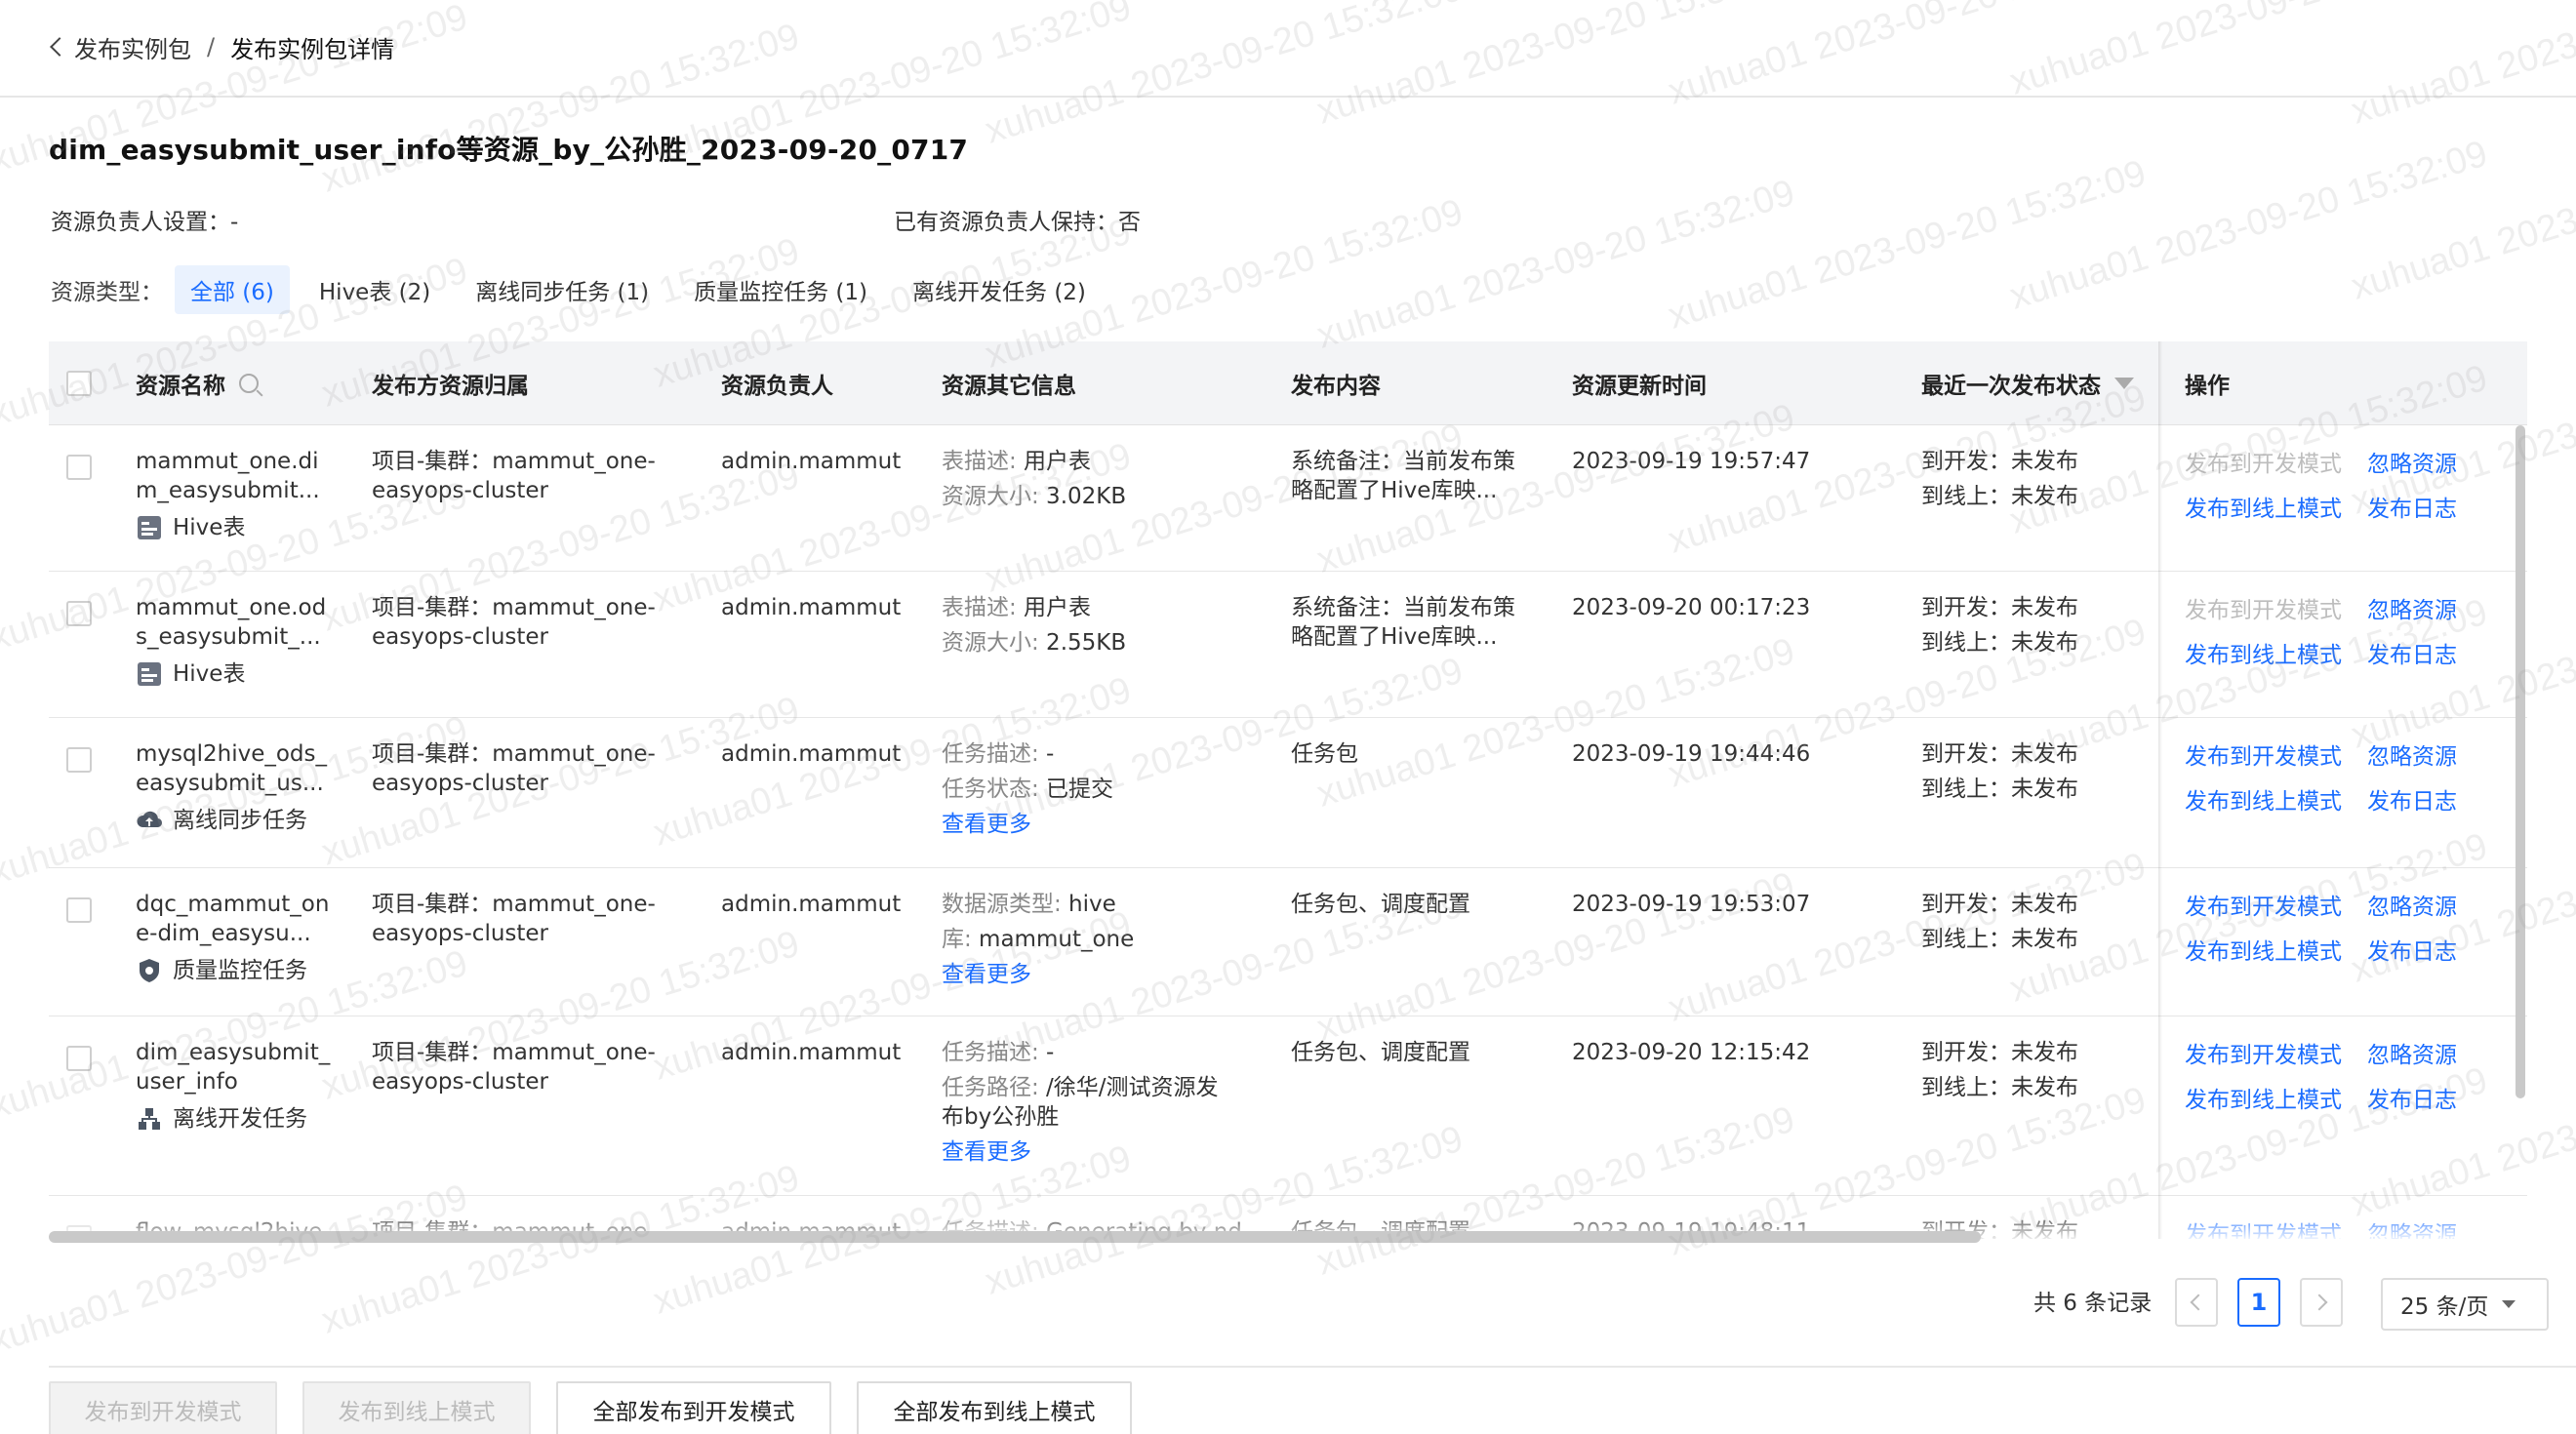 Image resolution: width=2576 pixels, height=1434 pixels. What do you see at coordinates (2124, 383) in the screenshot?
I see `filter-icon` at bounding box center [2124, 383].